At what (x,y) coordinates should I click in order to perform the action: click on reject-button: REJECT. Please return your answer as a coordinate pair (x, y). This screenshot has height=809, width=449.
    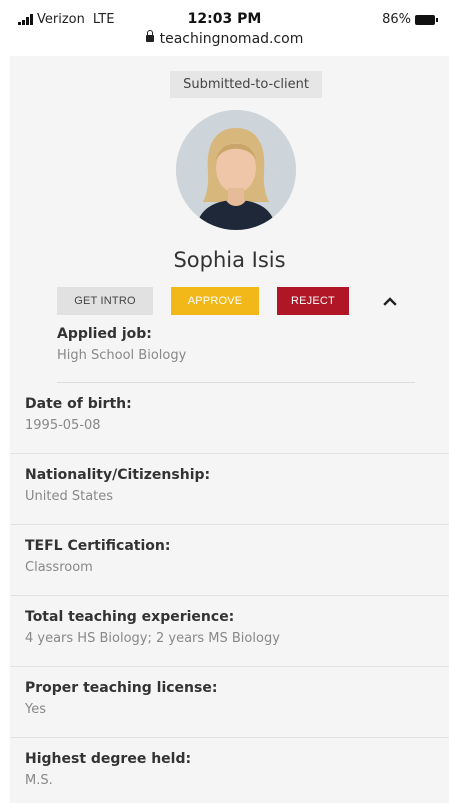
    Looking at the image, I should click on (313, 301).